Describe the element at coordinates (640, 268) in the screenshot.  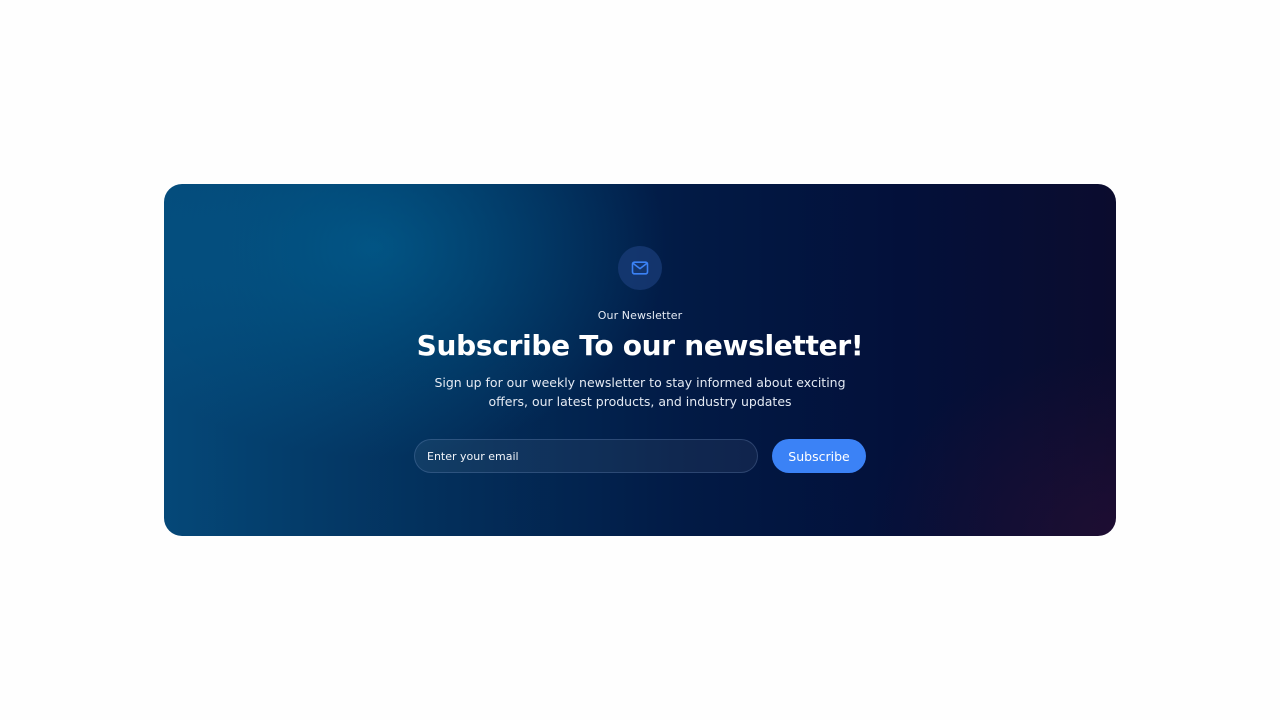
I see `mail-icon` at that location.